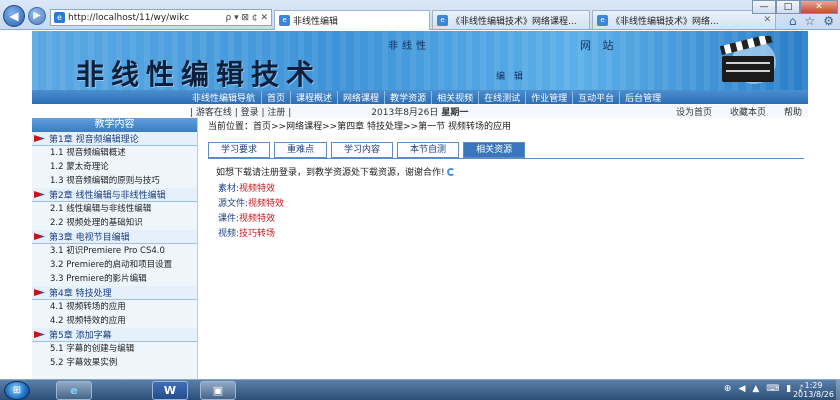 The image size is (840, 400). I want to click on section-link: 3.1 初识Premiere Pro CS4.0, so click(114, 251).